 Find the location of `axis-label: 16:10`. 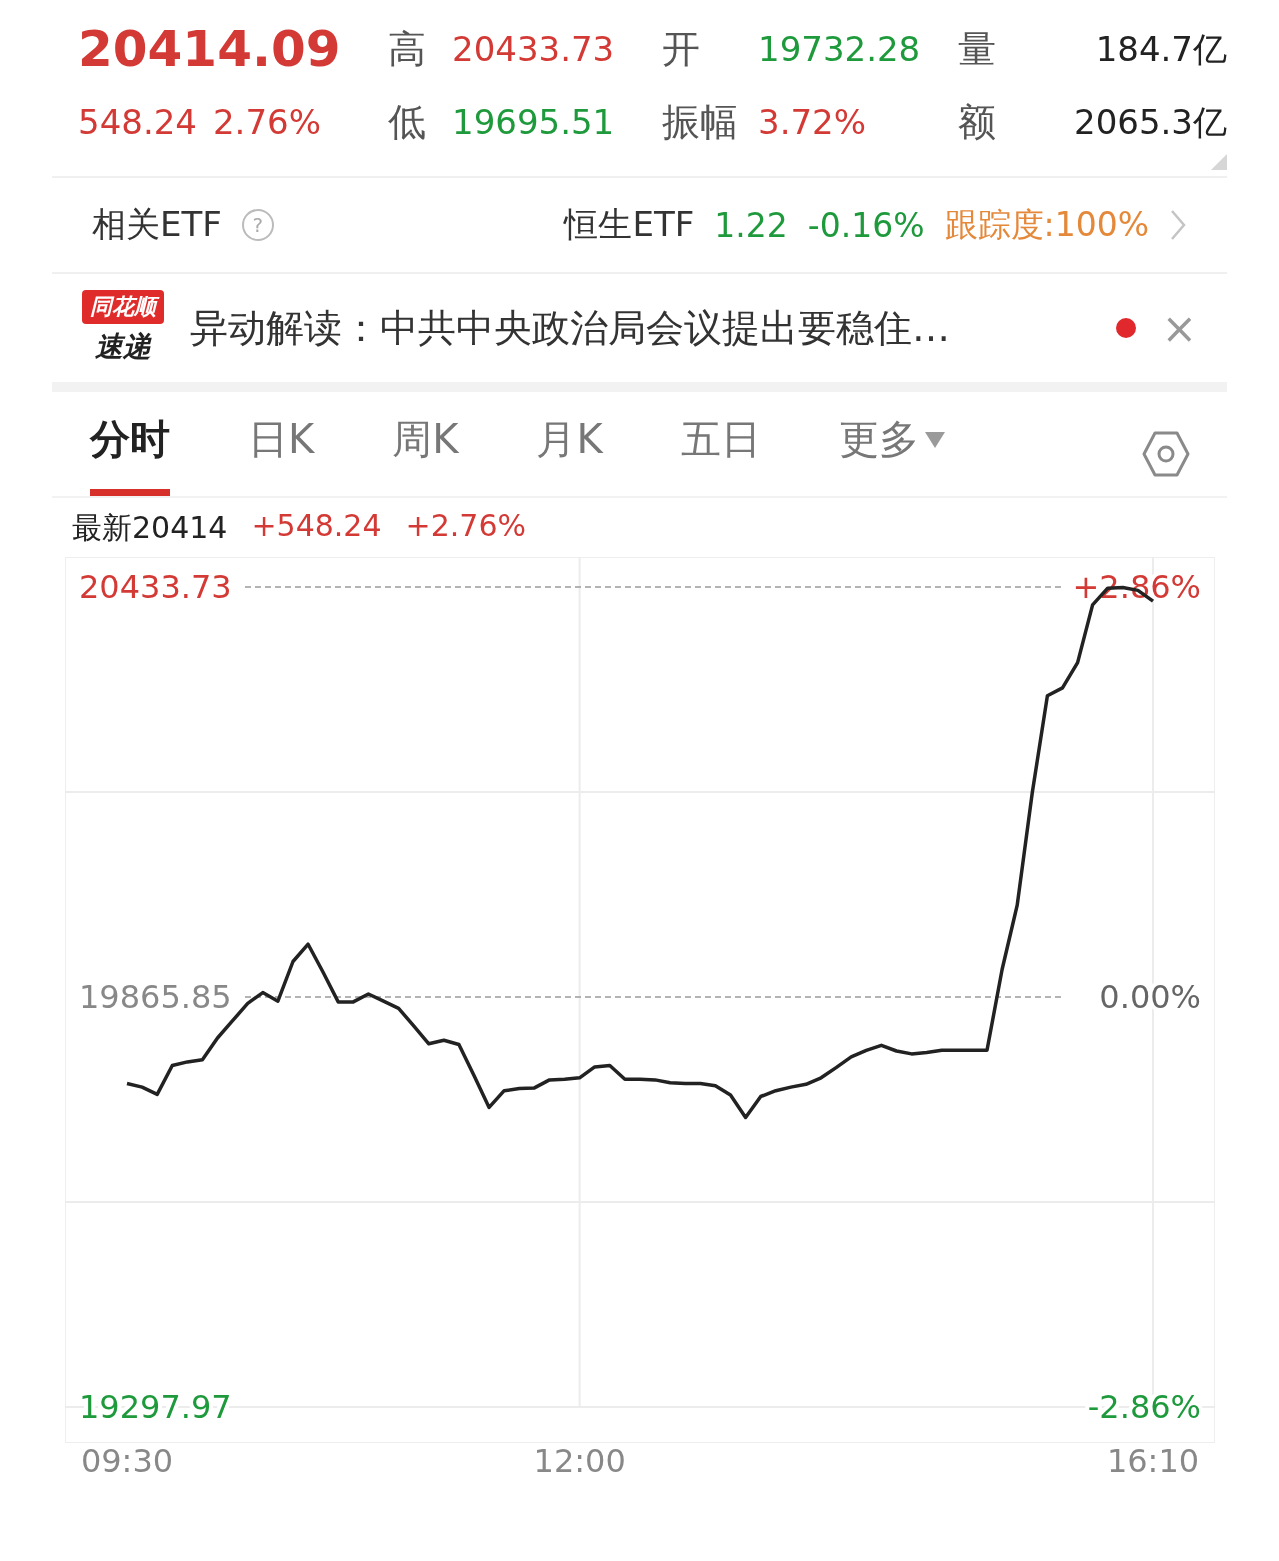

axis-label: 16:10 is located at coordinates (1153, 1461).